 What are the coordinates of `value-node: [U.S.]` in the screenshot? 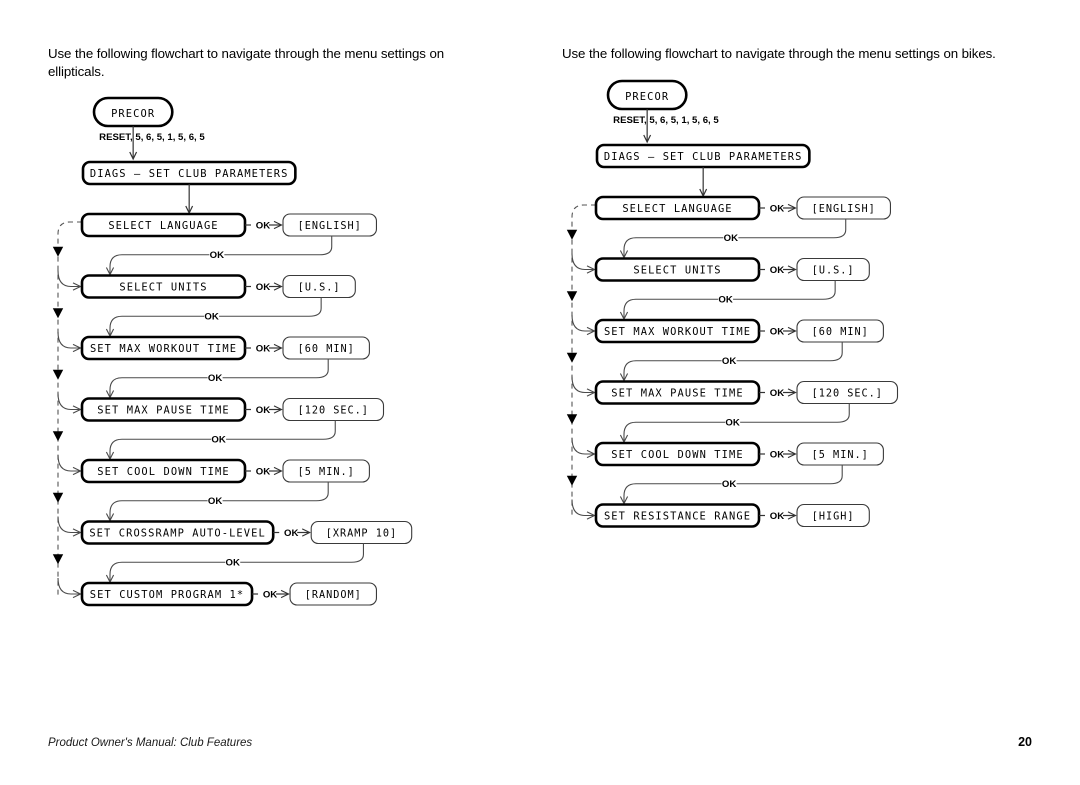 It's located at (319, 286).